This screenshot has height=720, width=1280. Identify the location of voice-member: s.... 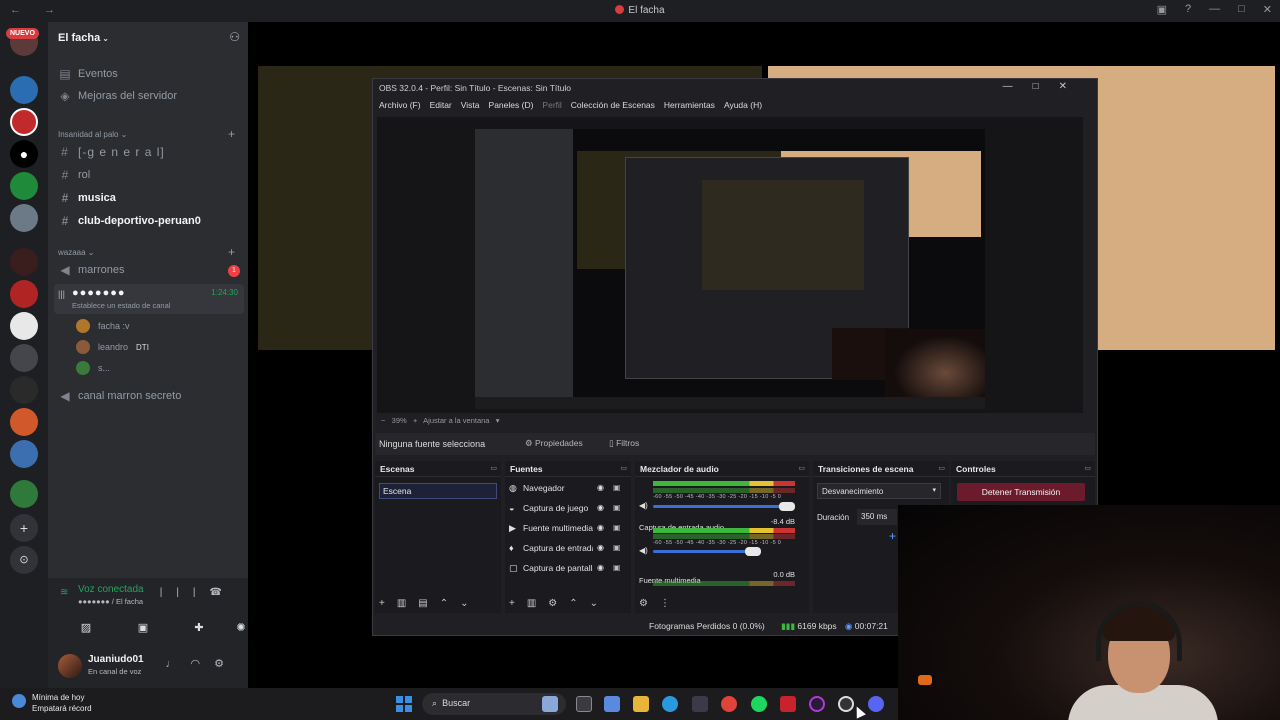
(93, 368).